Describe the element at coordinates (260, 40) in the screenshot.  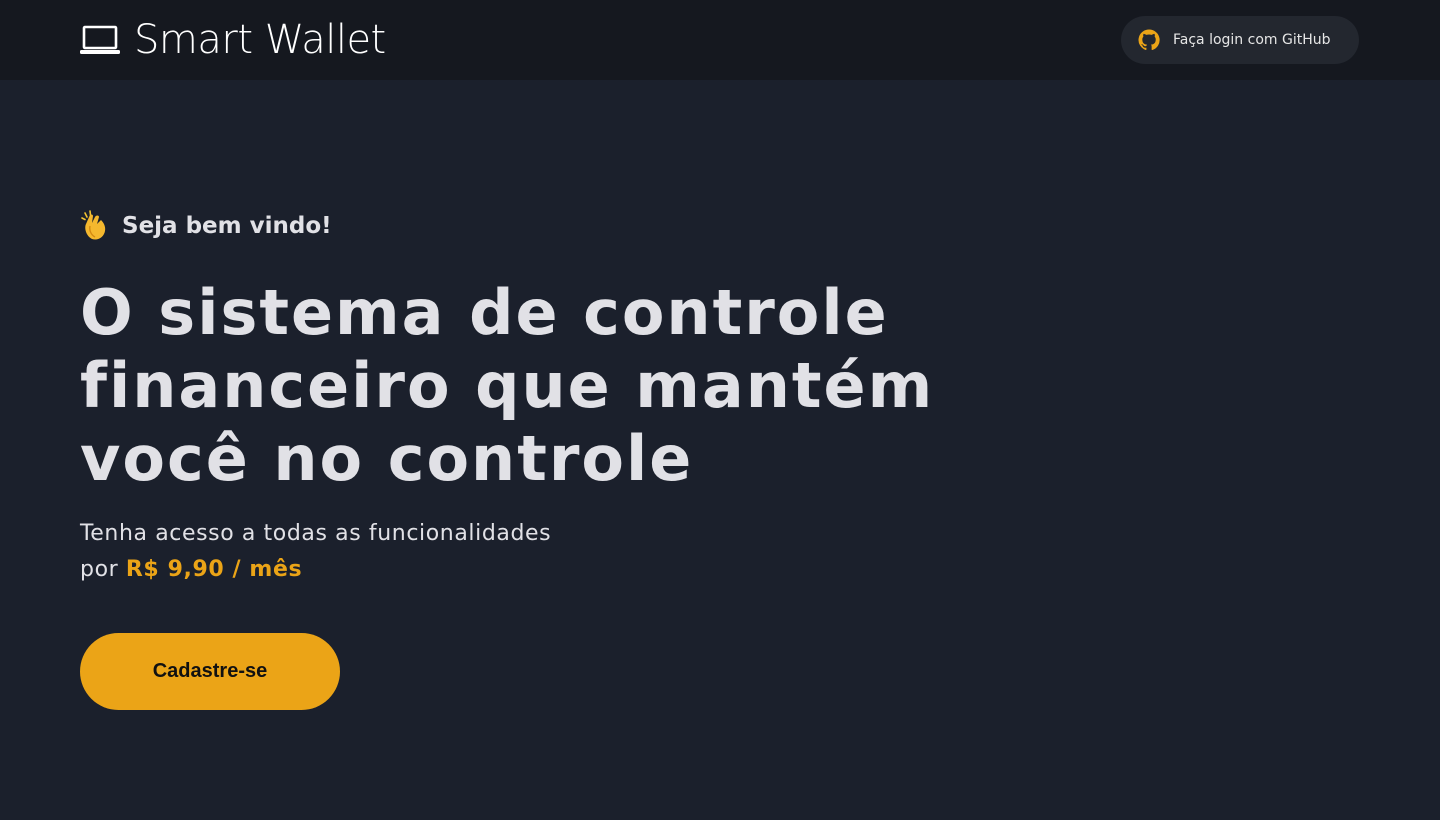
I see `brand-name: Smart Wallet` at that location.